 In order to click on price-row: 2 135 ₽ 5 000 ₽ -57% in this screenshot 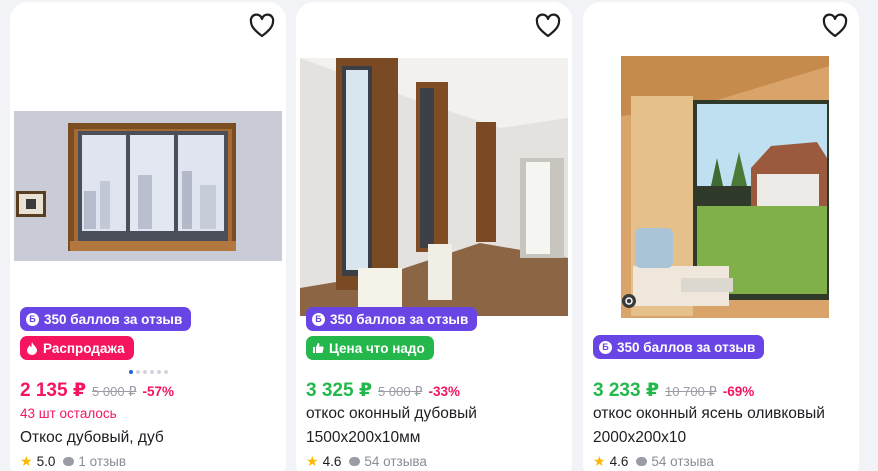, I will do `click(97, 390)`.